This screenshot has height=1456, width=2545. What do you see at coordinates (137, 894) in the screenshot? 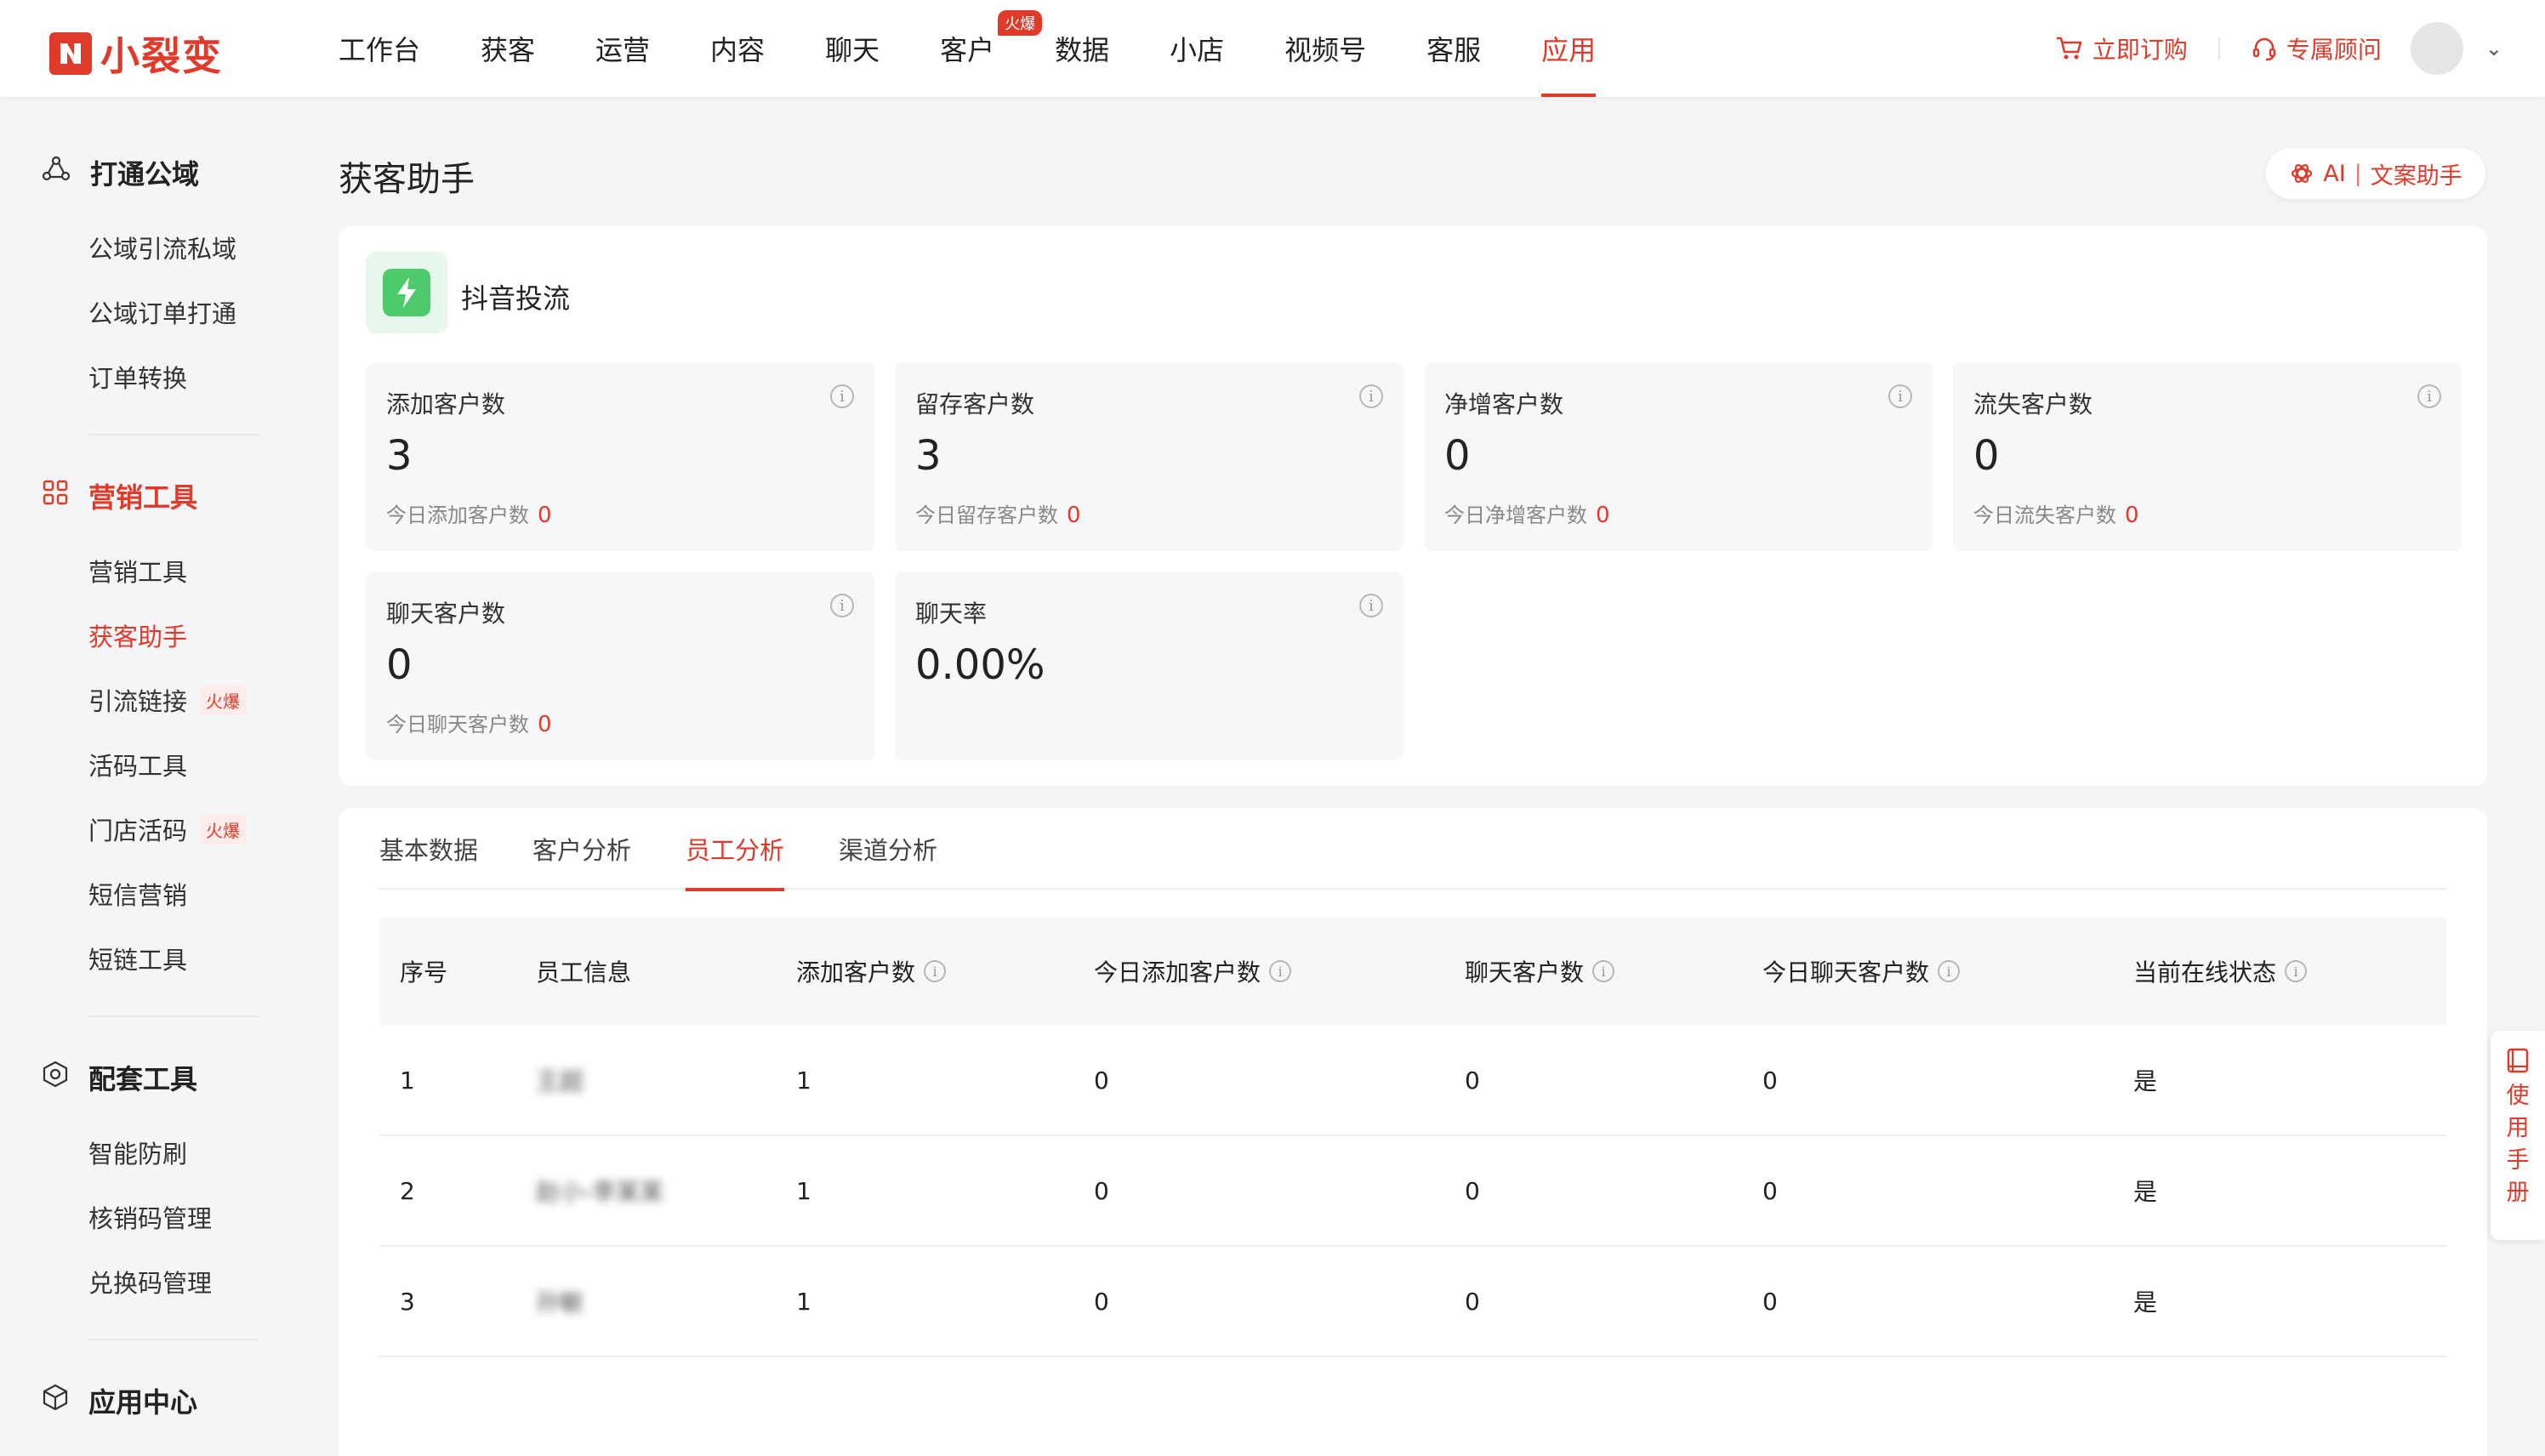
I see `sidebar-item: 短信营销` at bounding box center [137, 894].